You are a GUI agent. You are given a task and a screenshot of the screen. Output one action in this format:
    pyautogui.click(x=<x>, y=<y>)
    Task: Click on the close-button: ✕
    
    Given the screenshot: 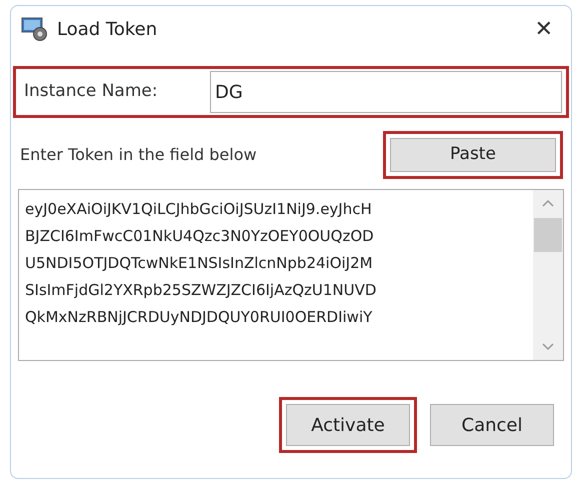 What is the action you would take?
    pyautogui.click(x=543, y=29)
    